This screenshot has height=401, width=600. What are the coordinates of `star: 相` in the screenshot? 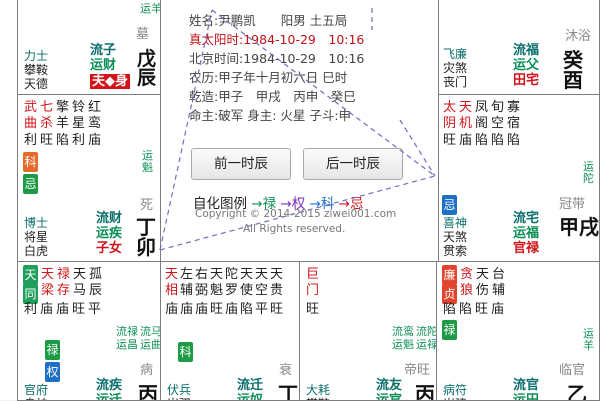 It's located at (171, 290).